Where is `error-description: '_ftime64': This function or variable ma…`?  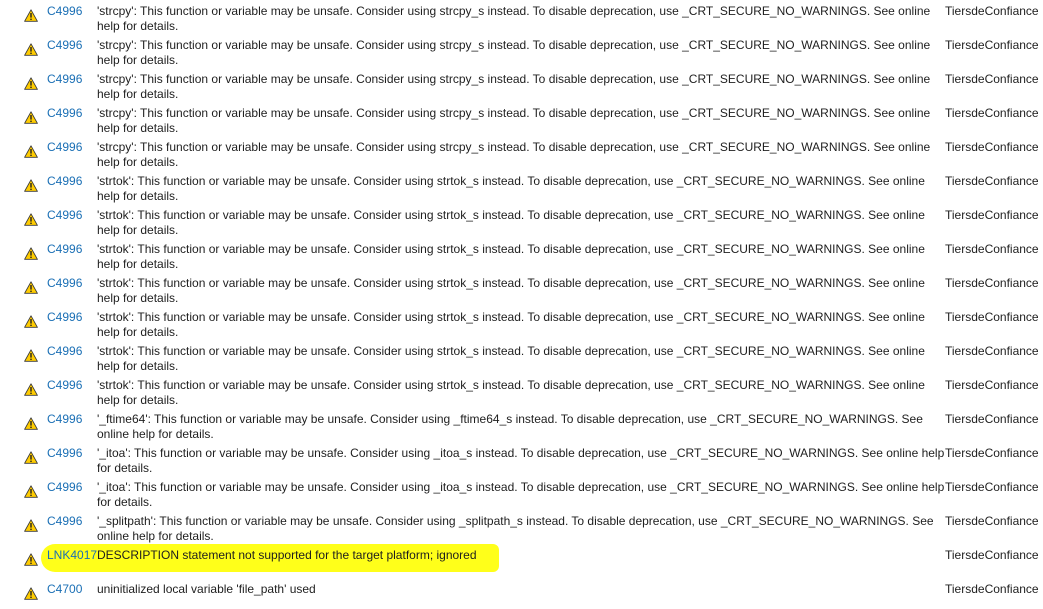
error-description: '_ftime64': This function or variable ma… is located at coordinates (510, 426).